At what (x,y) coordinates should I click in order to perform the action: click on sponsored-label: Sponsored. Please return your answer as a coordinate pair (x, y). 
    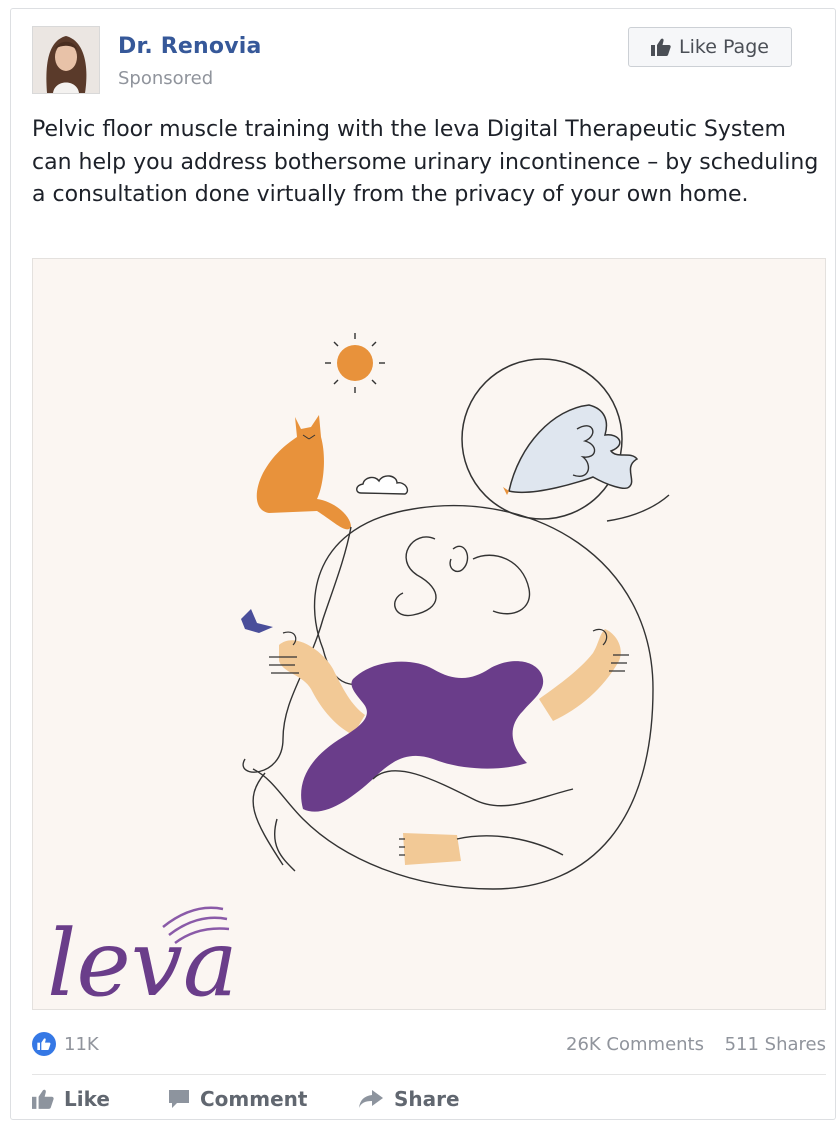
    Looking at the image, I should click on (165, 78).